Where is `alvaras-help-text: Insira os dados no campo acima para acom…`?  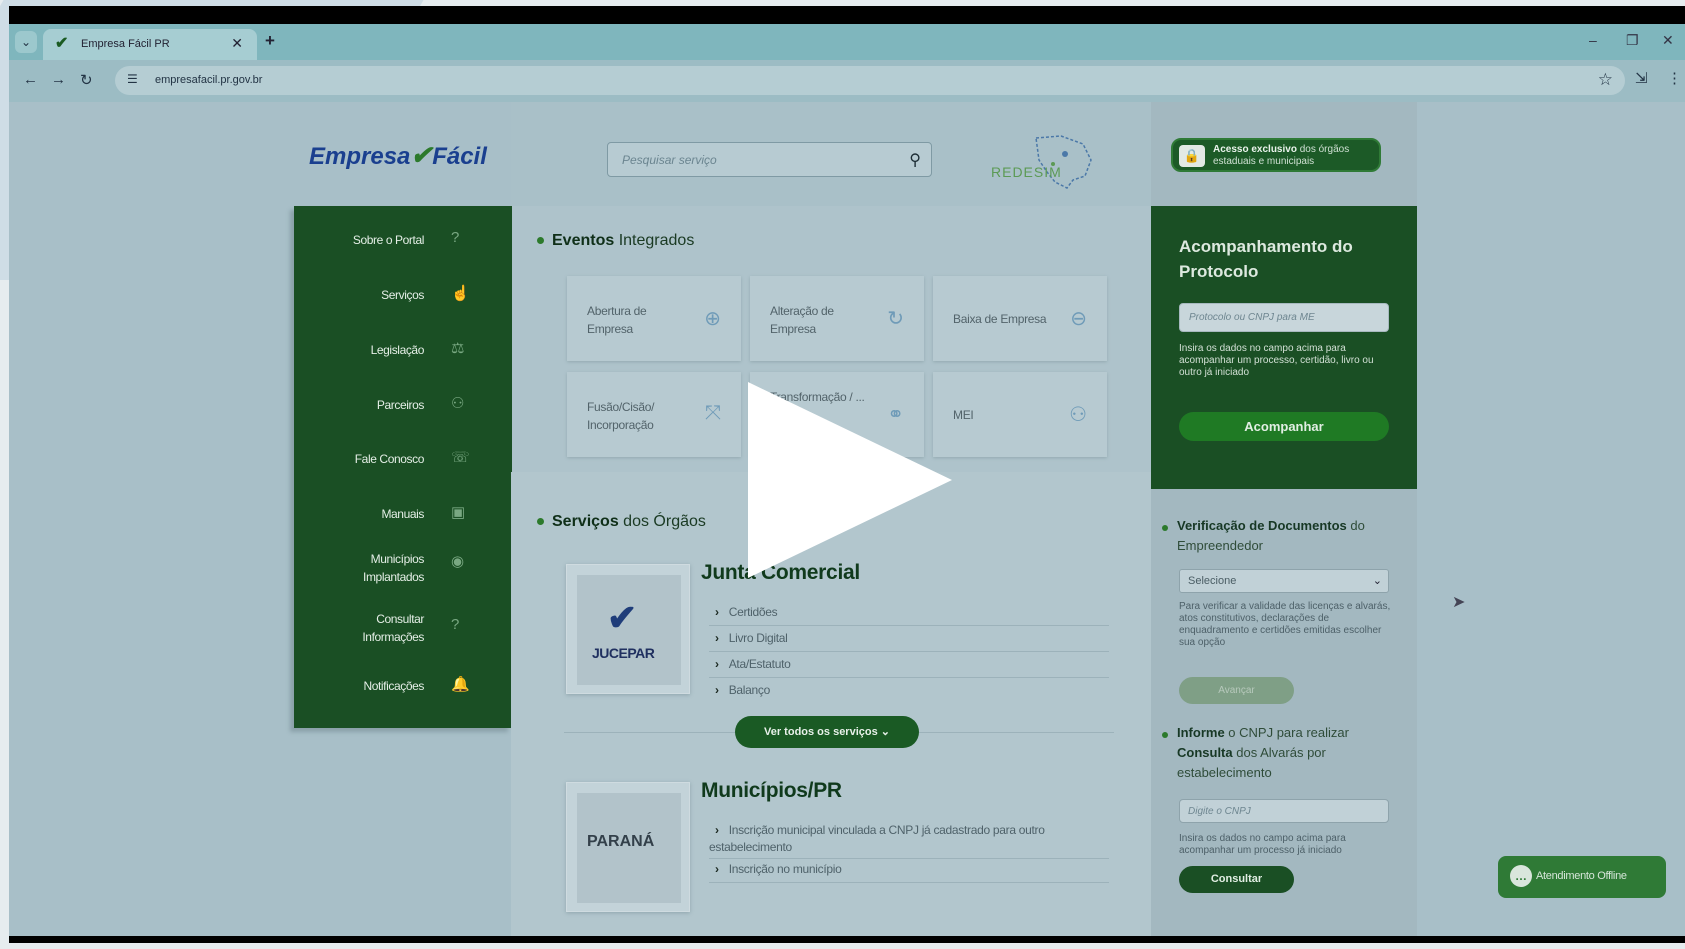
alvaras-help-text: Insira os dados no campo acima para acom… is located at coordinates (1262, 844).